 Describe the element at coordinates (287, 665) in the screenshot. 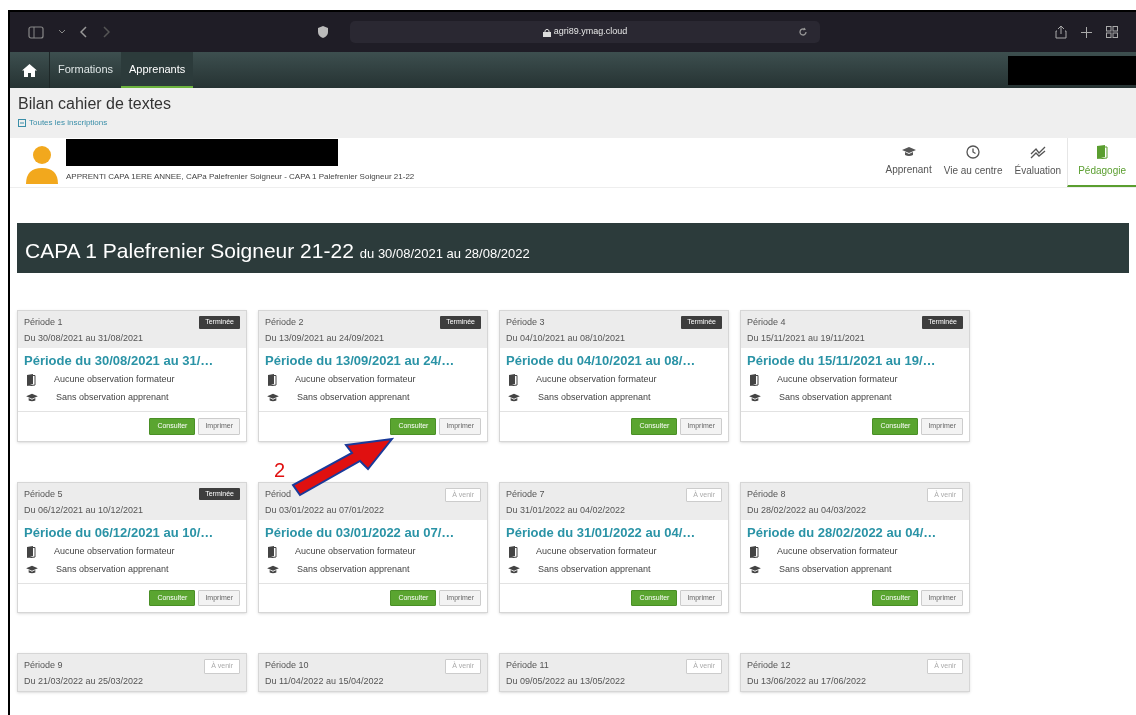

I see `period-label: Période 10` at that location.